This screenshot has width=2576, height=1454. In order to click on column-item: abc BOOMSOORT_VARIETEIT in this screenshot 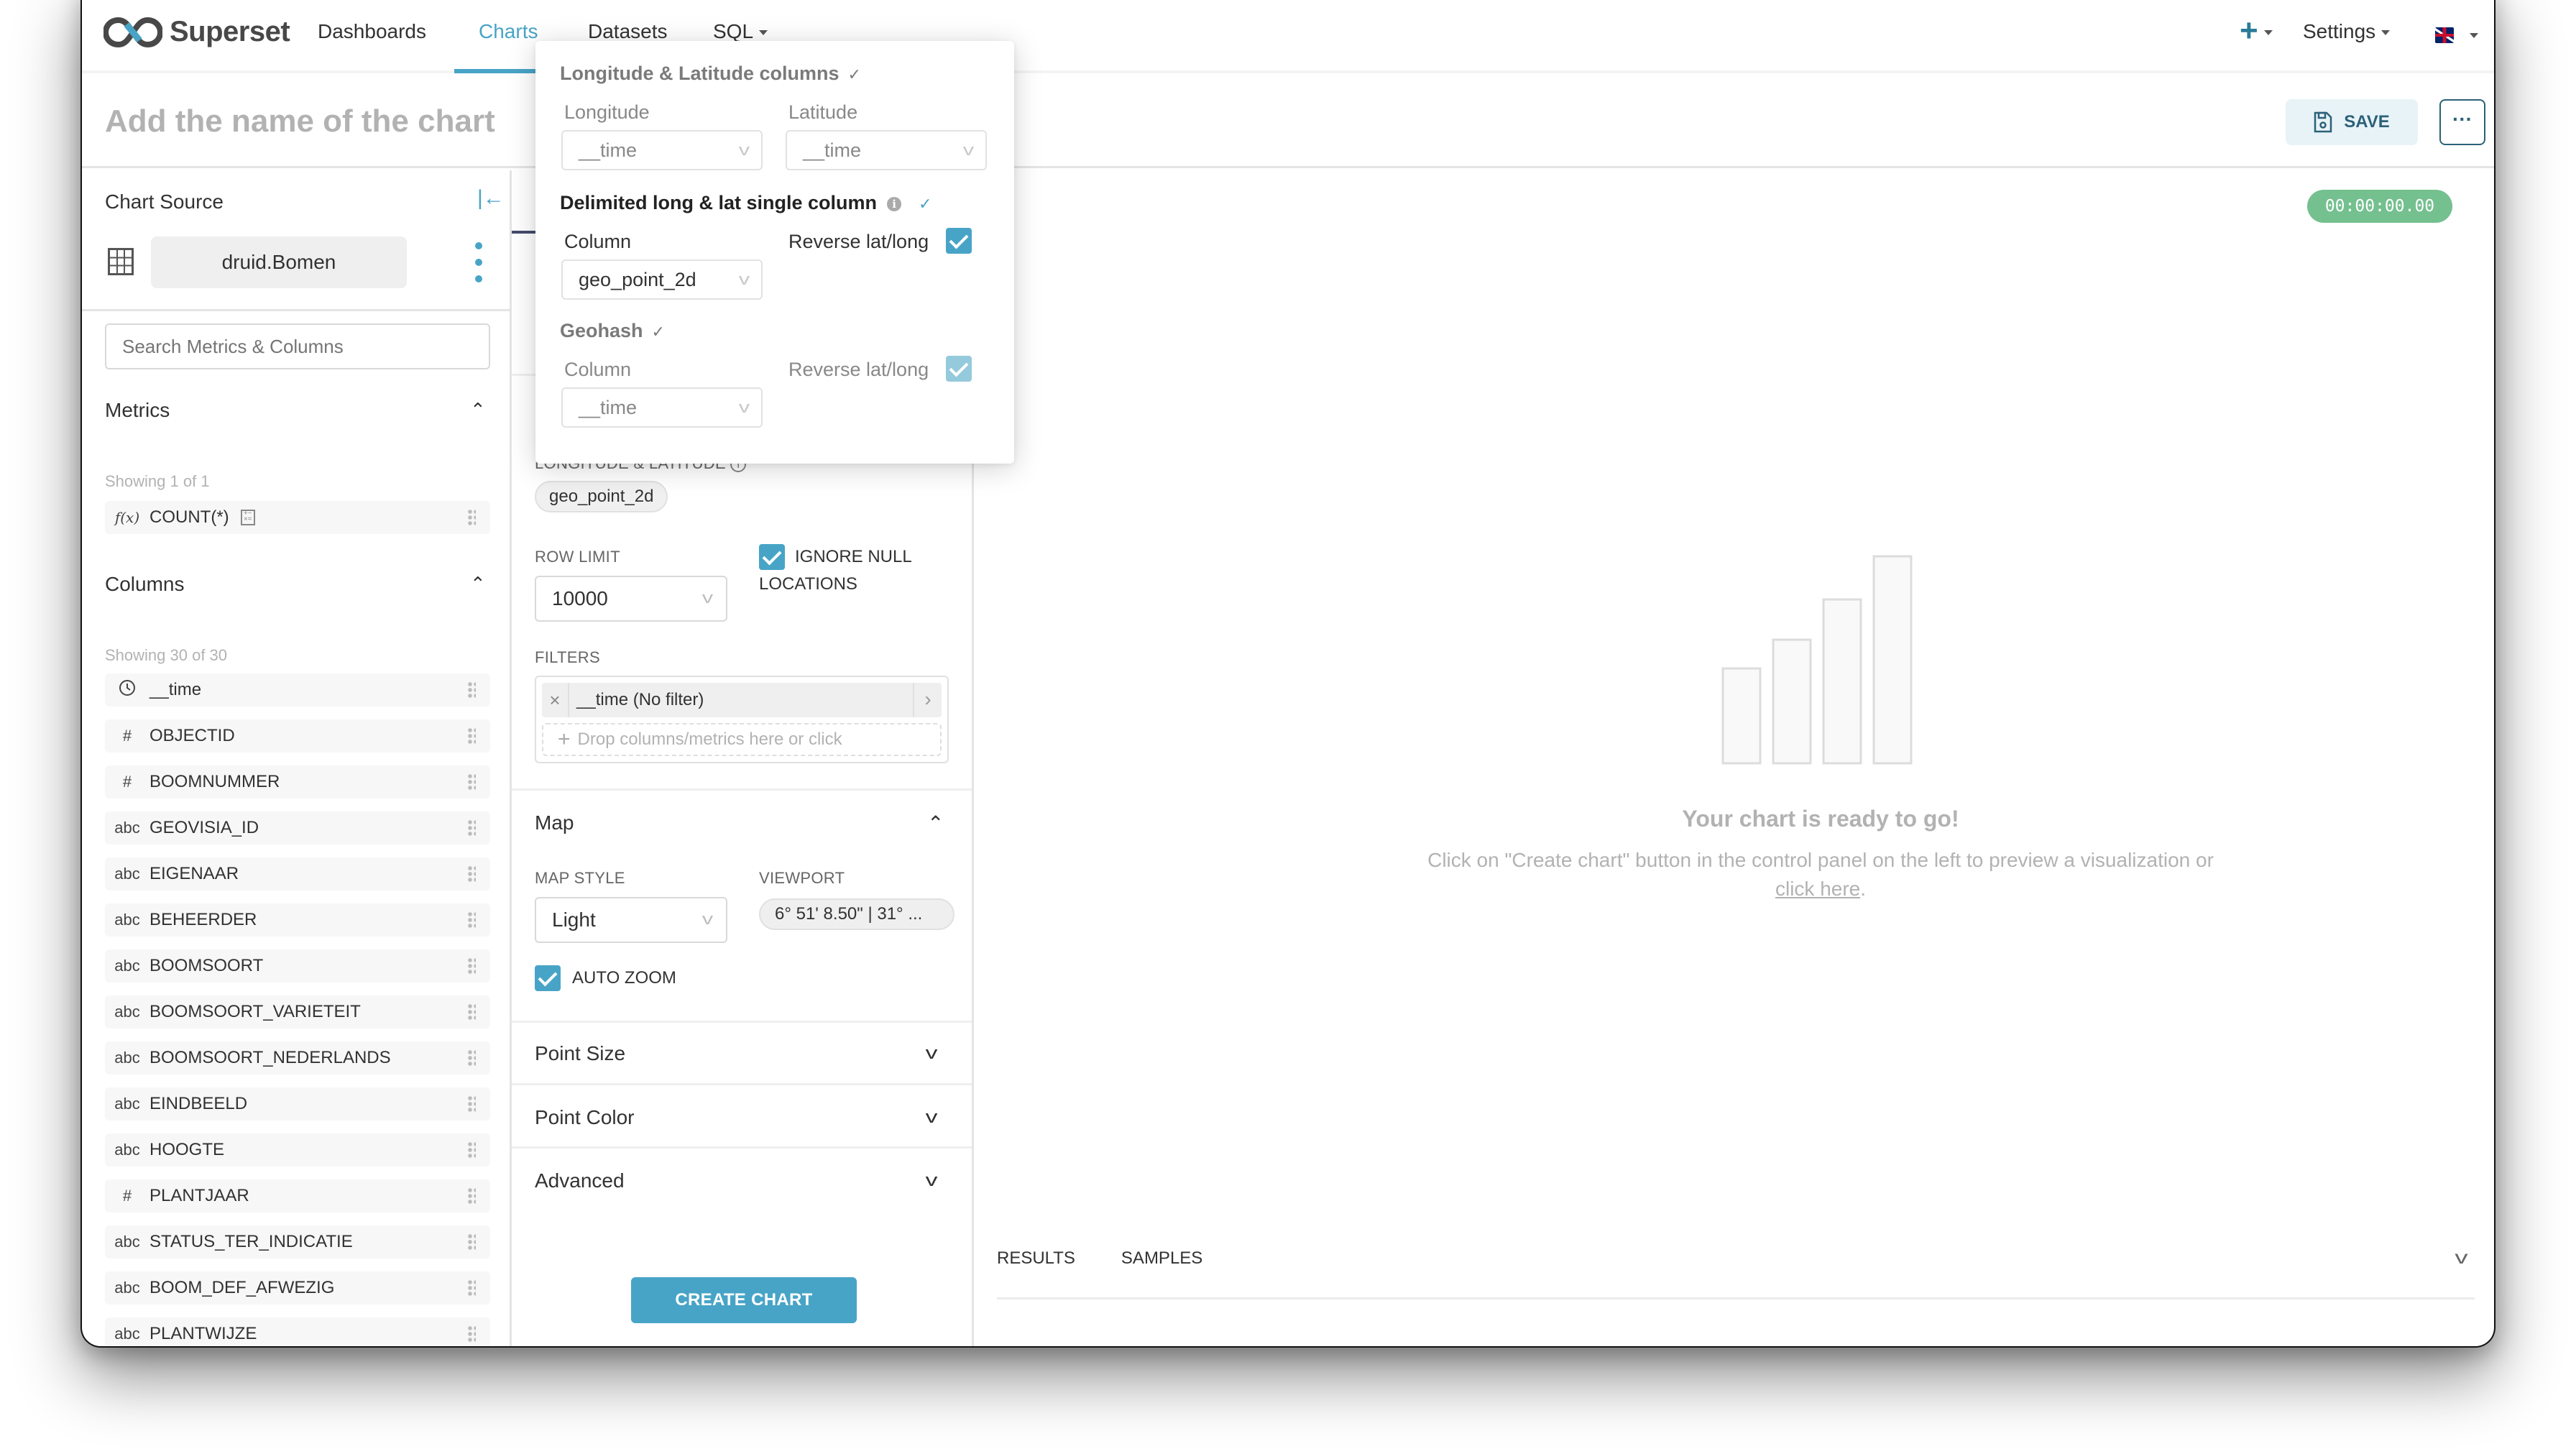, I will do `click(297, 1012)`.